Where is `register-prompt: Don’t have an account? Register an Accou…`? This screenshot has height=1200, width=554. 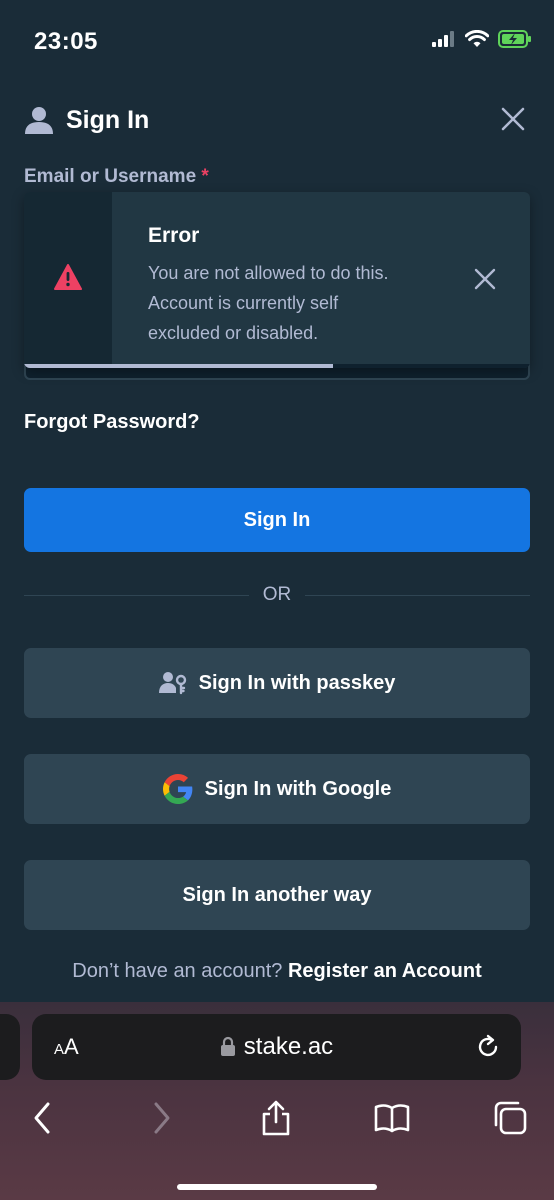
register-prompt: Don’t have an account? Register an Accou… is located at coordinates (277, 971).